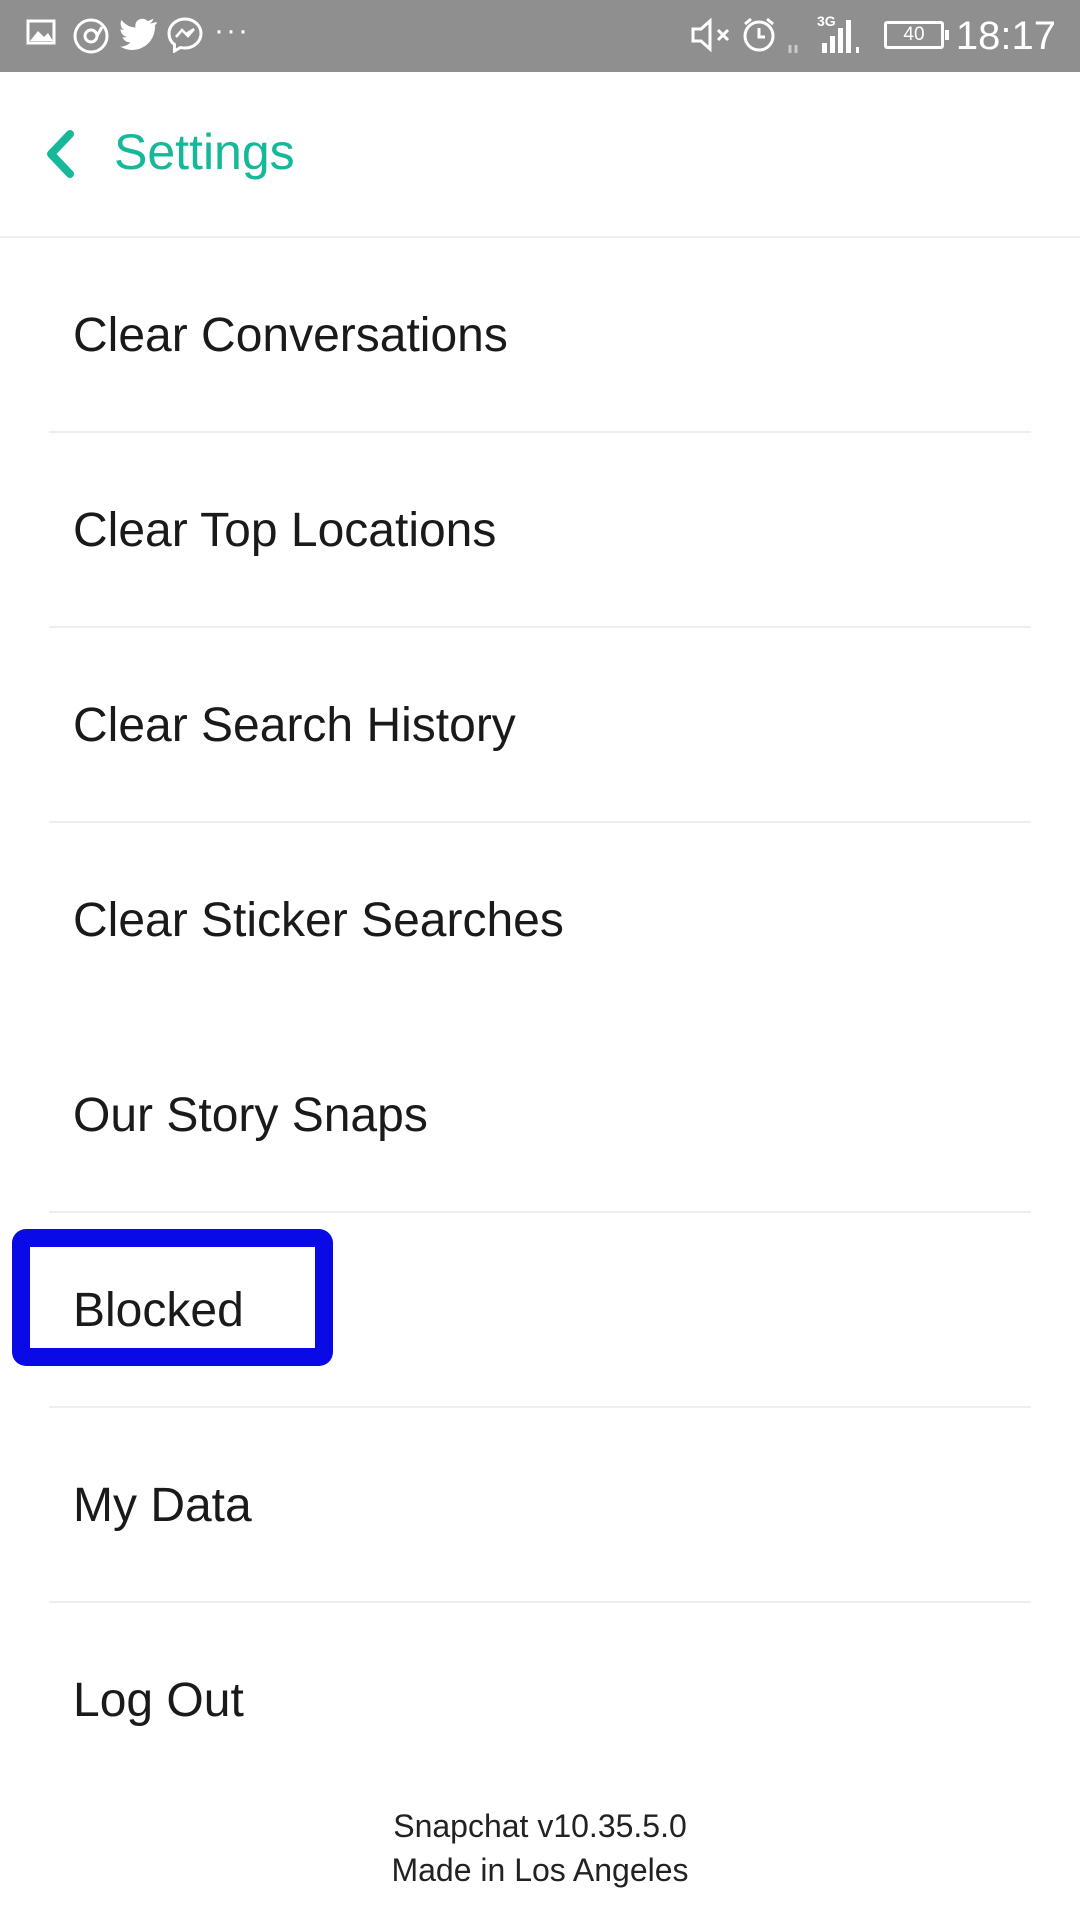 The height and width of the screenshot is (1920, 1080). Describe the element at coordinates (540, 725) in the screenshot. I see `clear-search-history-item: Clear Search History` at that location.